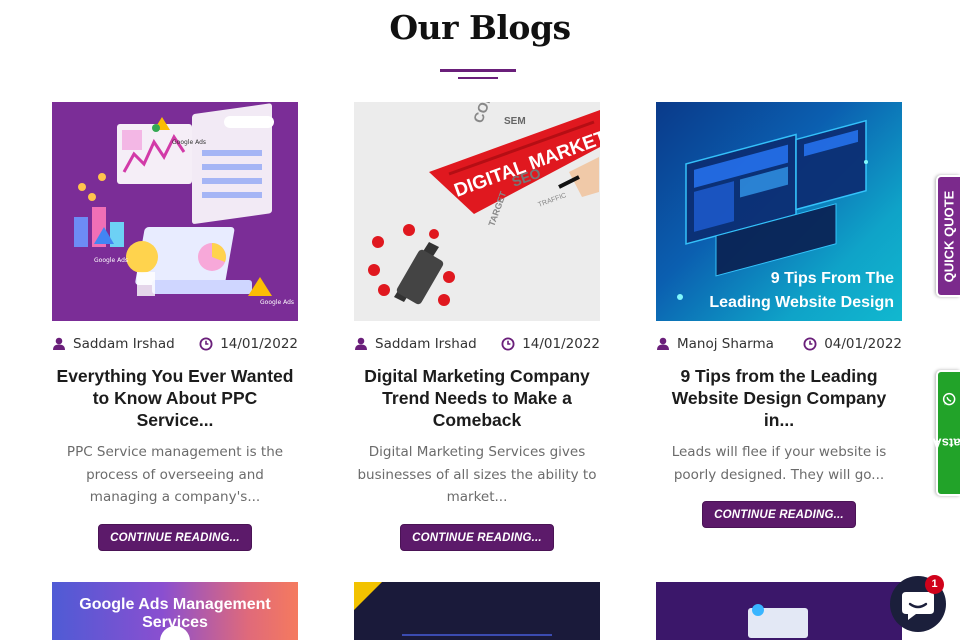  What do you see at coordinates (949, 398) in the screenshot?
I see `whatsapp-icon` at bounding box center [949, 398].